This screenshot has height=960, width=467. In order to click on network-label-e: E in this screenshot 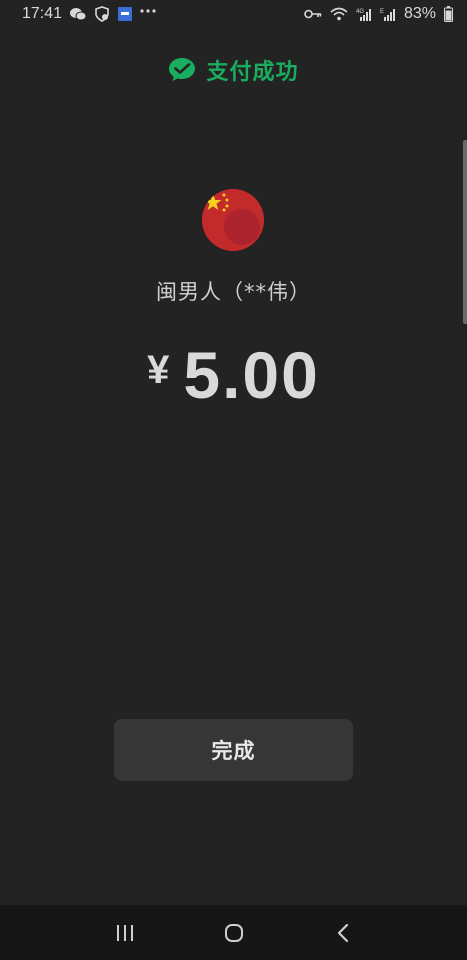, I will do `click(382, 12)`.